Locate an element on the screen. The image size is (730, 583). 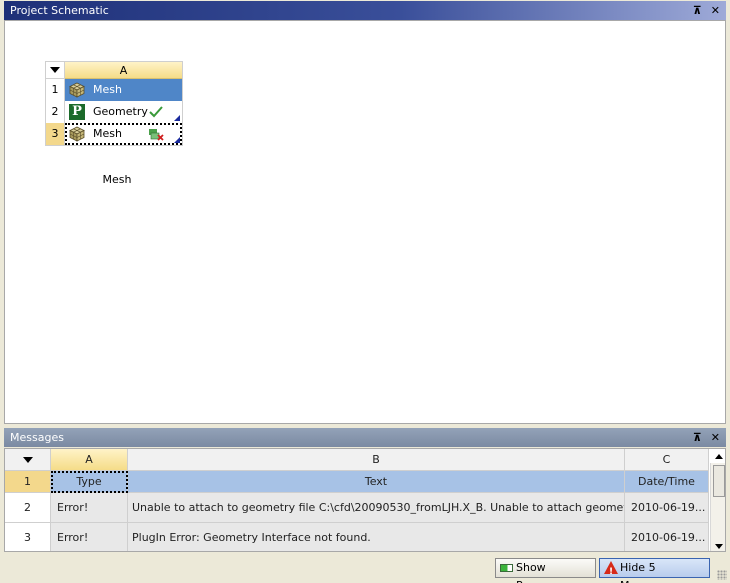
column-header-a: A is located at coordinates (89, 460).